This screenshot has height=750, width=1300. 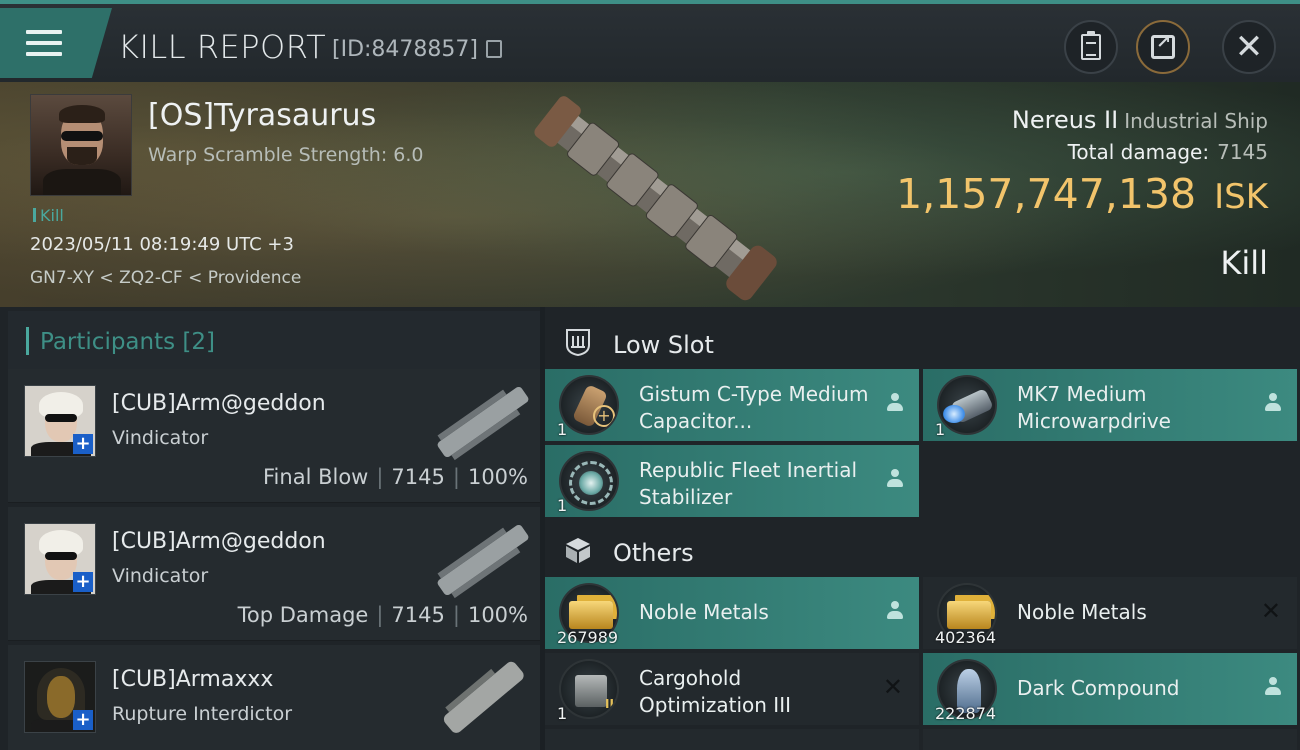 What do you see at coordinates (1138, 152) in the screenshot?
I see `total-damage-label: Total damage:` at bounding box center [1138, 152].